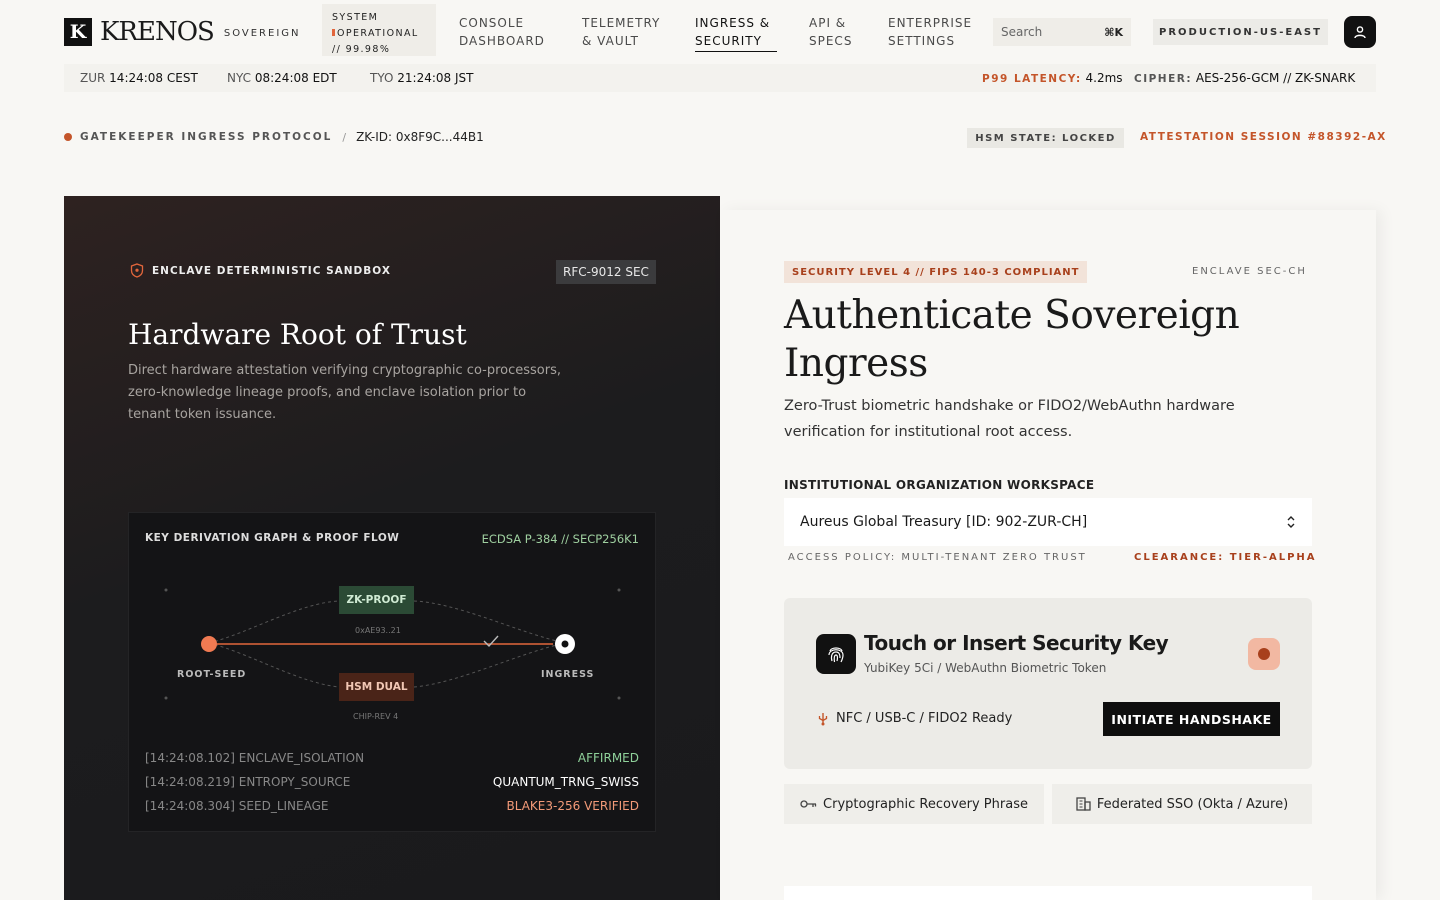  I want to click on nav-telemetry-vault: TELEMETRY & VAULT, so click(621, 32).